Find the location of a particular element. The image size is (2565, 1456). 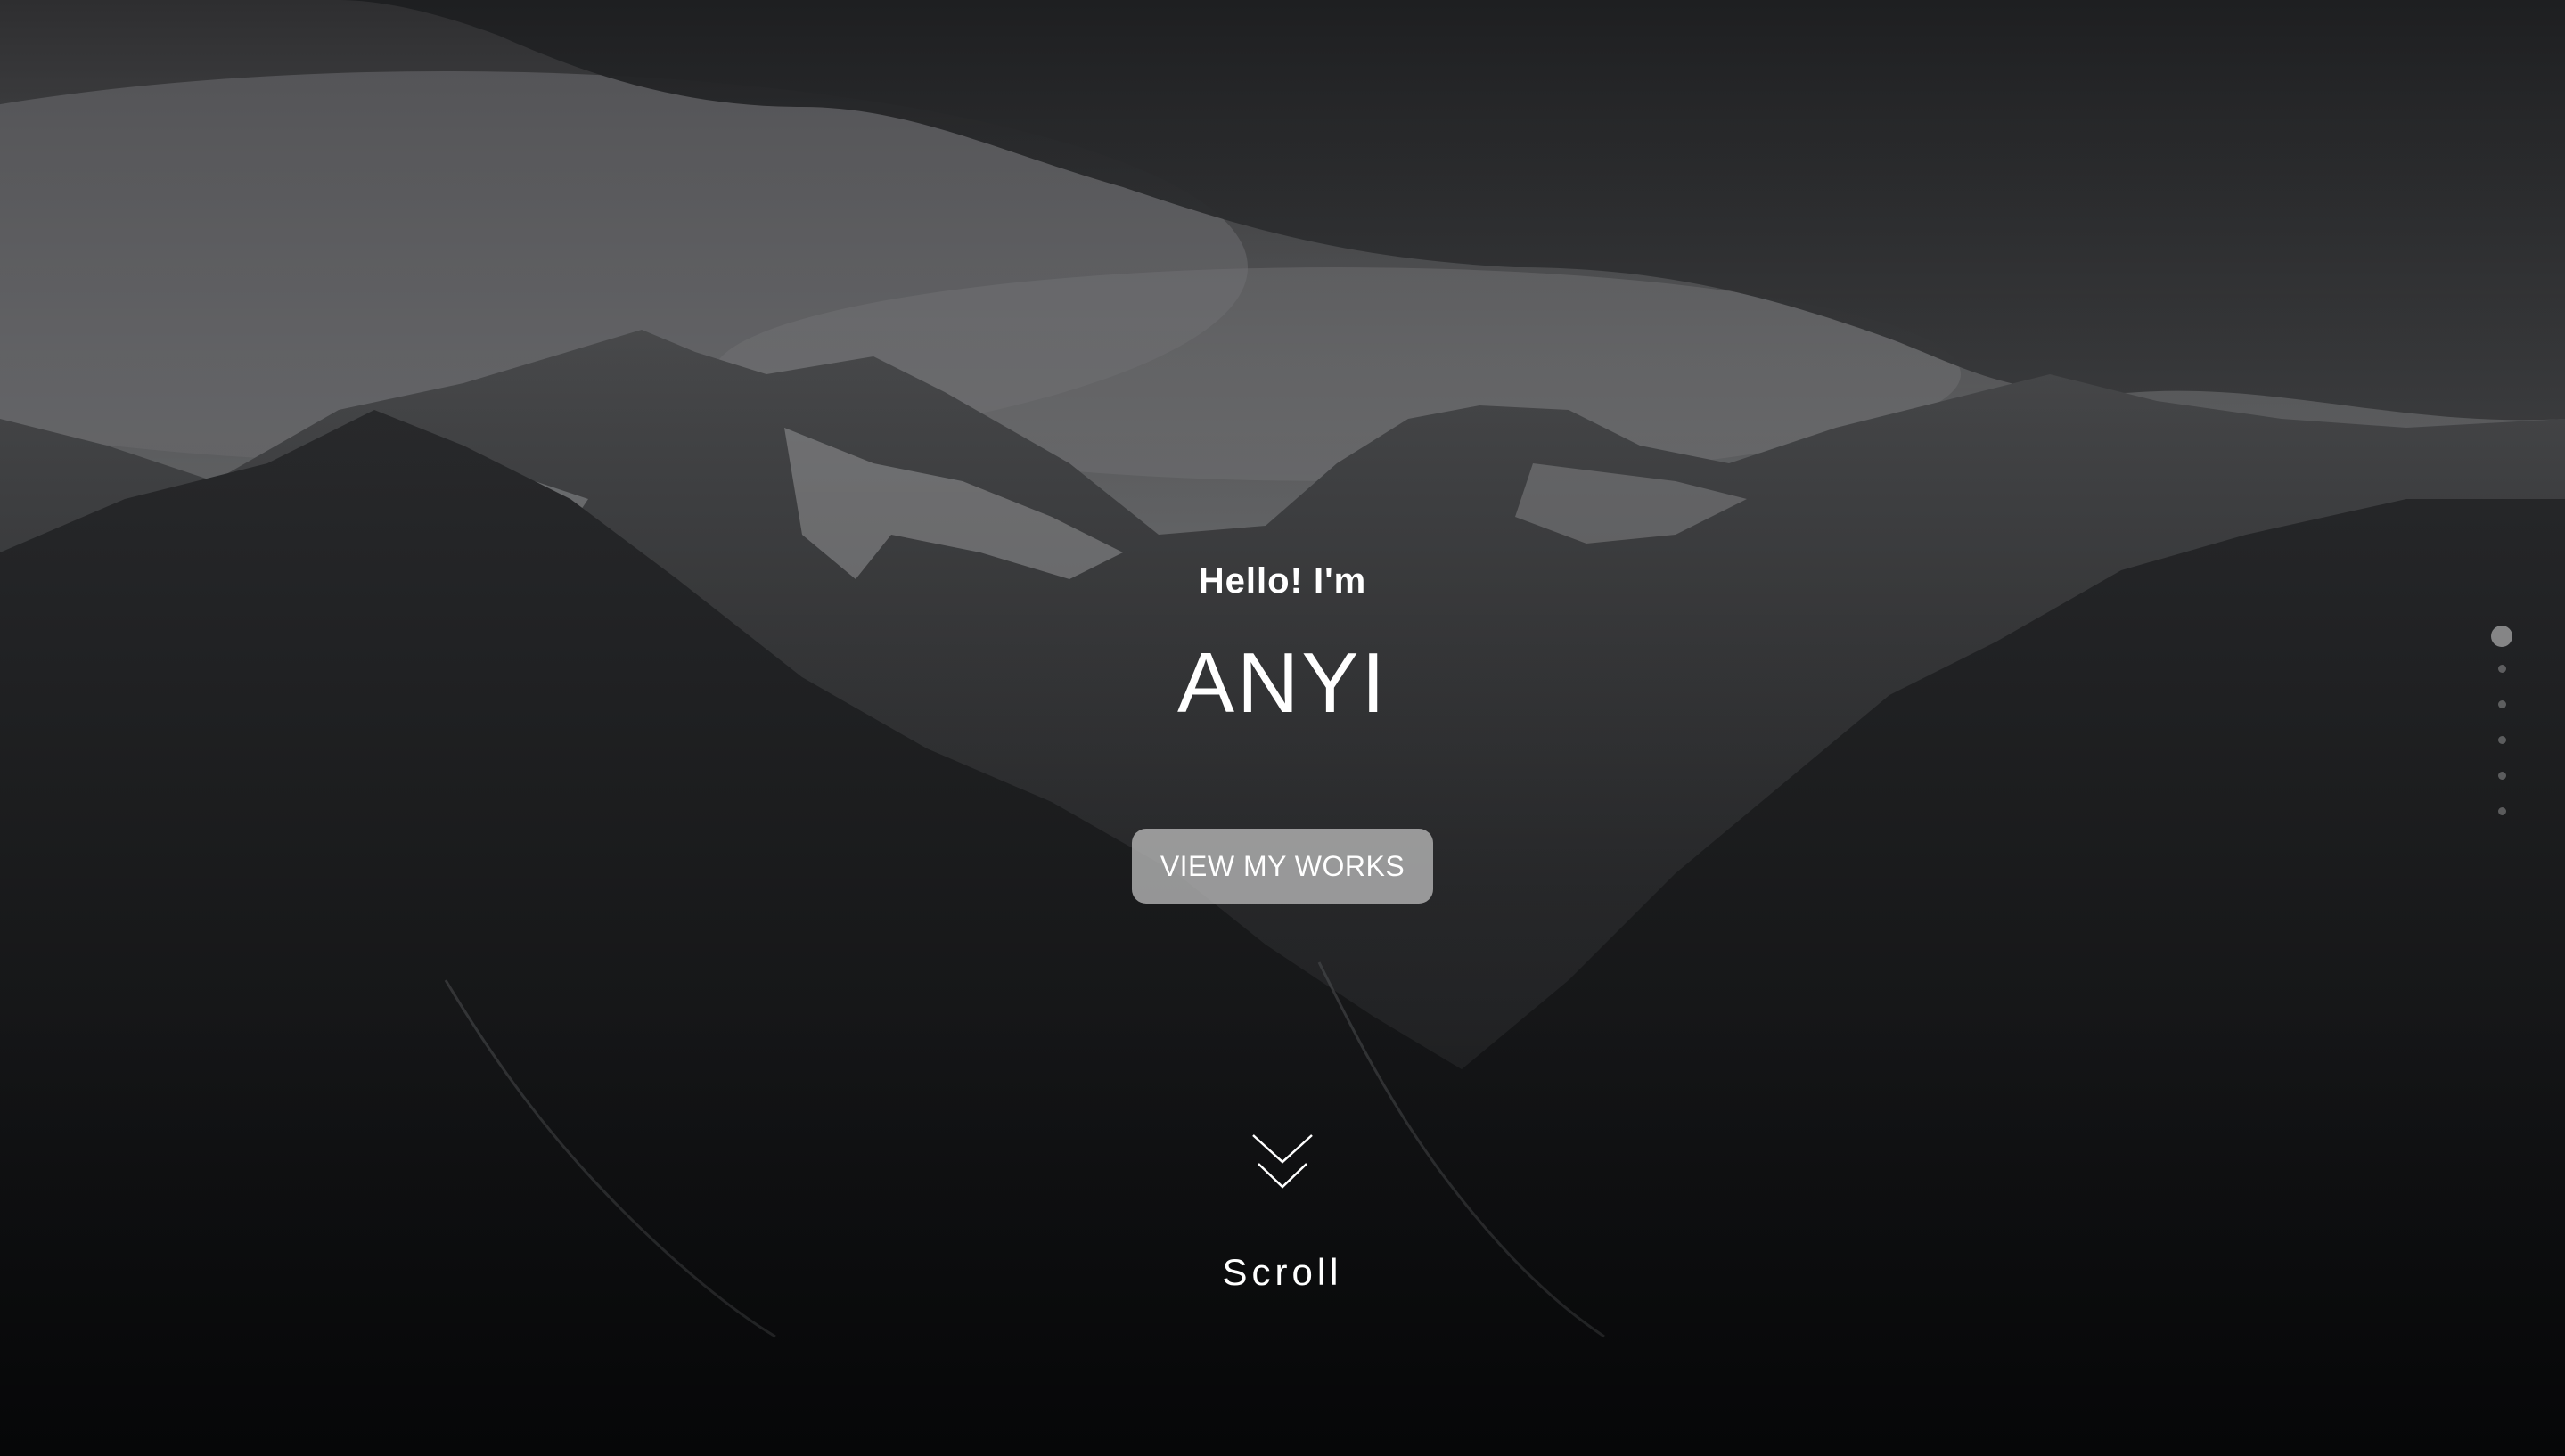

scroll-label: Scroll is located at coordinates (1282, 1272).